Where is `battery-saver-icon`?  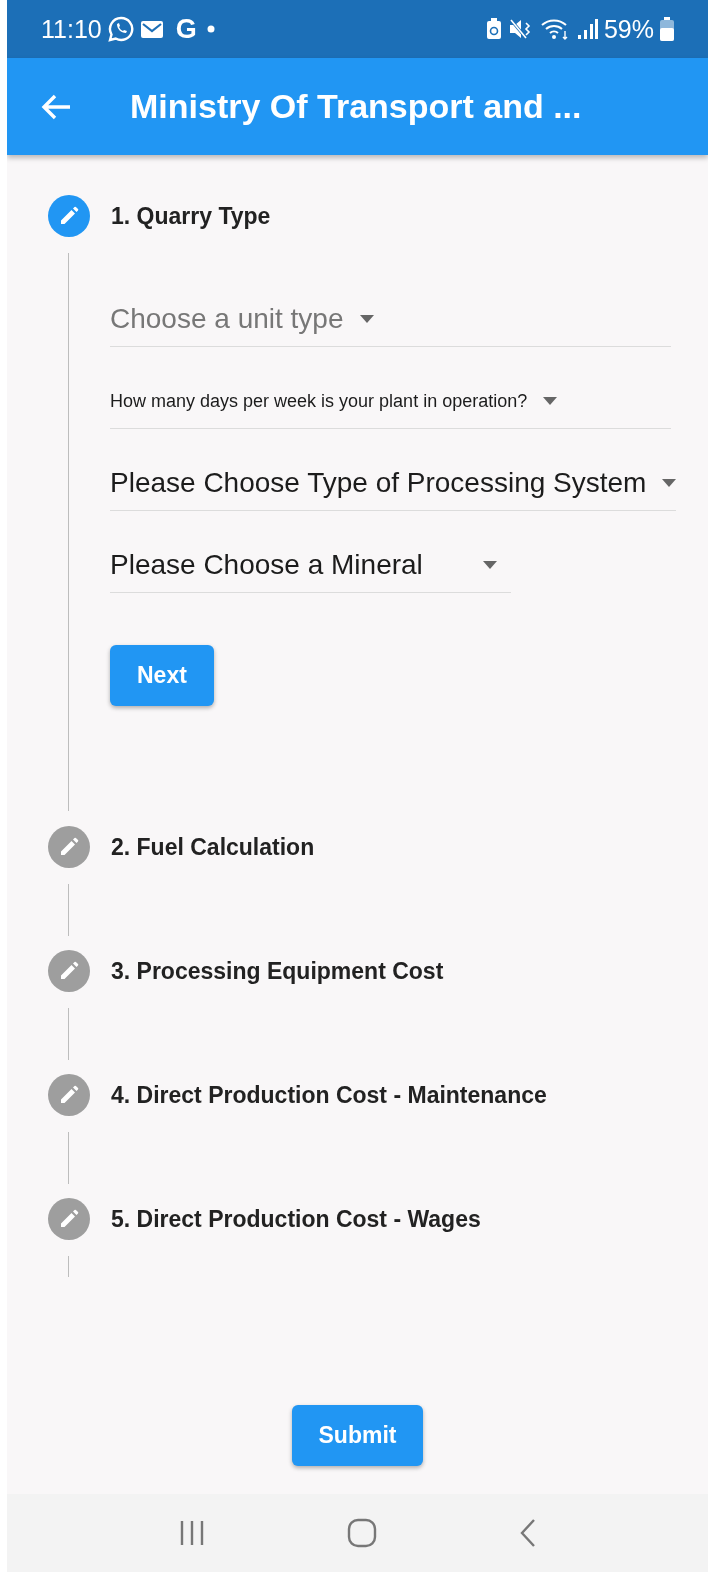
battery-saver-icon is located at coordinates (493, 29).